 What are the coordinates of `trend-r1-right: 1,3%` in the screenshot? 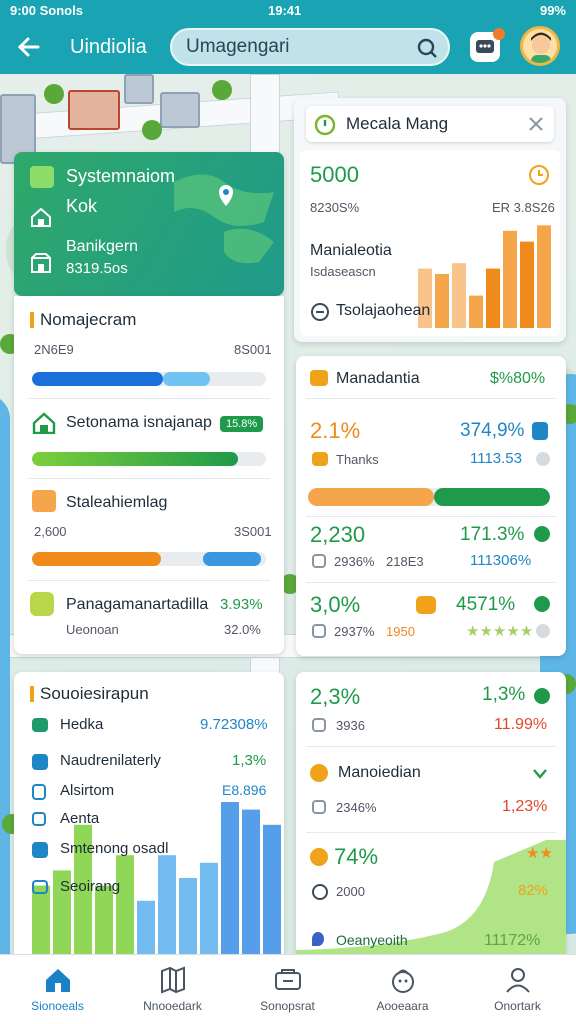 It's located at (504, 694).